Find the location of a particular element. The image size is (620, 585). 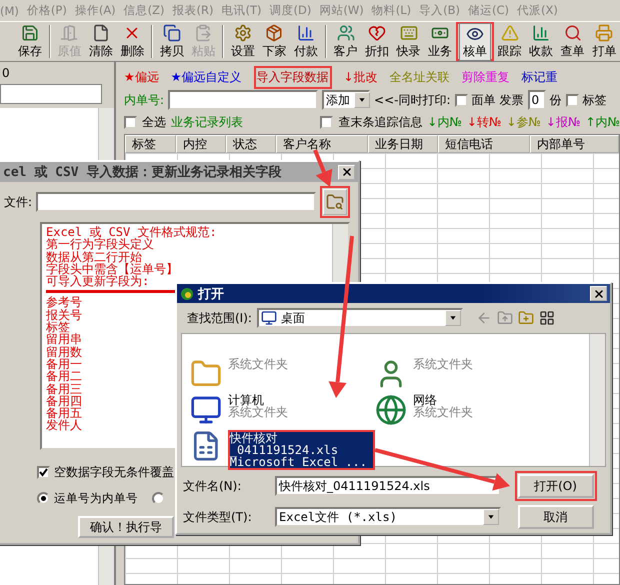

toolbar-button: 折扣 is located at coordinates (377, 41).